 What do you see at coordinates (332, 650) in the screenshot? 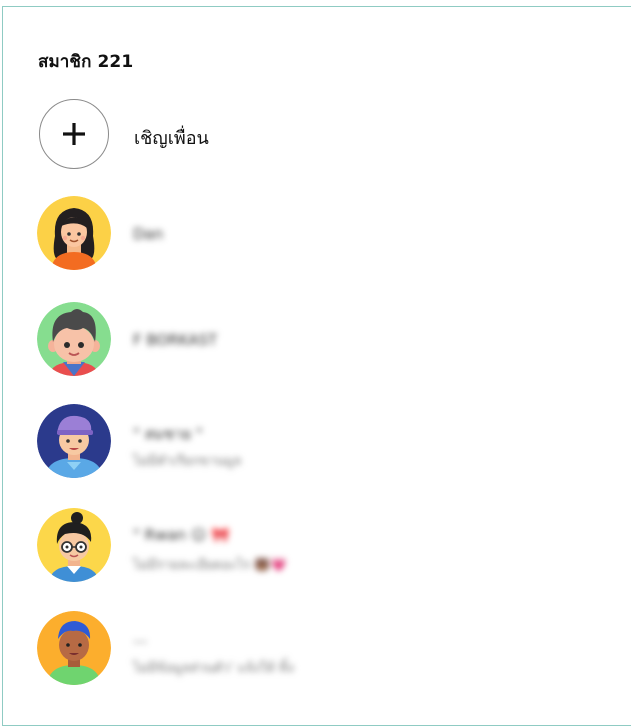
I see `member-row: ... ไม่มีข้อมูลส่วนตัว' แจ้งให้ ทิ้ง` at bounding box center [332, 650].